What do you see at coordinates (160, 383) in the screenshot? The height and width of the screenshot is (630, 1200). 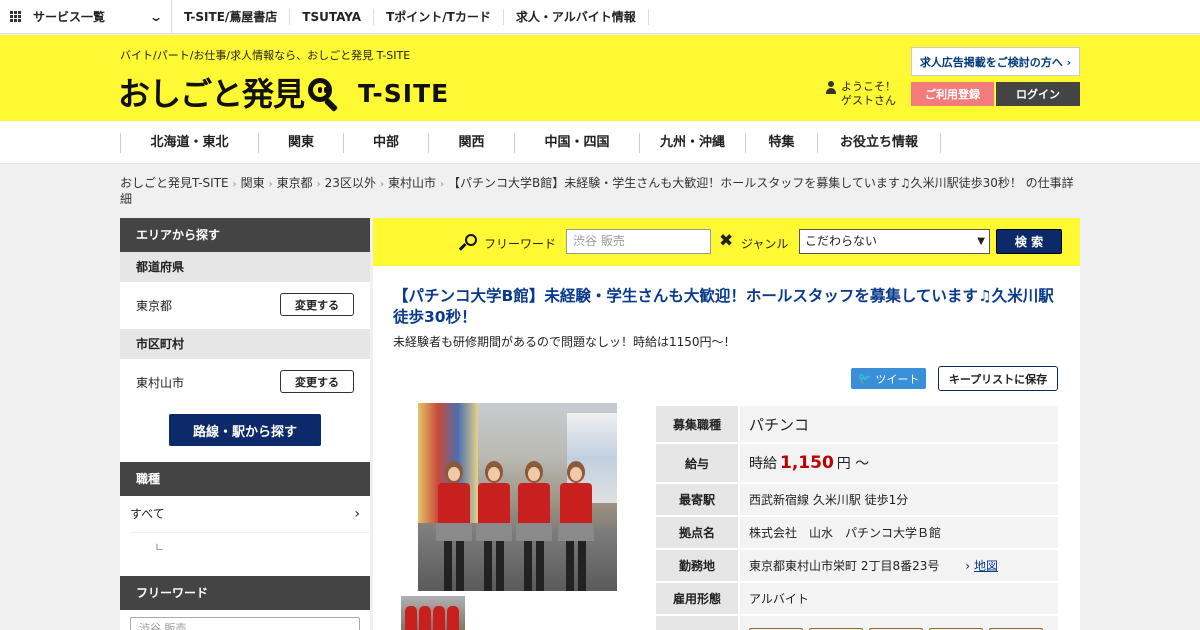 I see `sidebar-city-value: 東村山市` at bounding box center [160, 383].